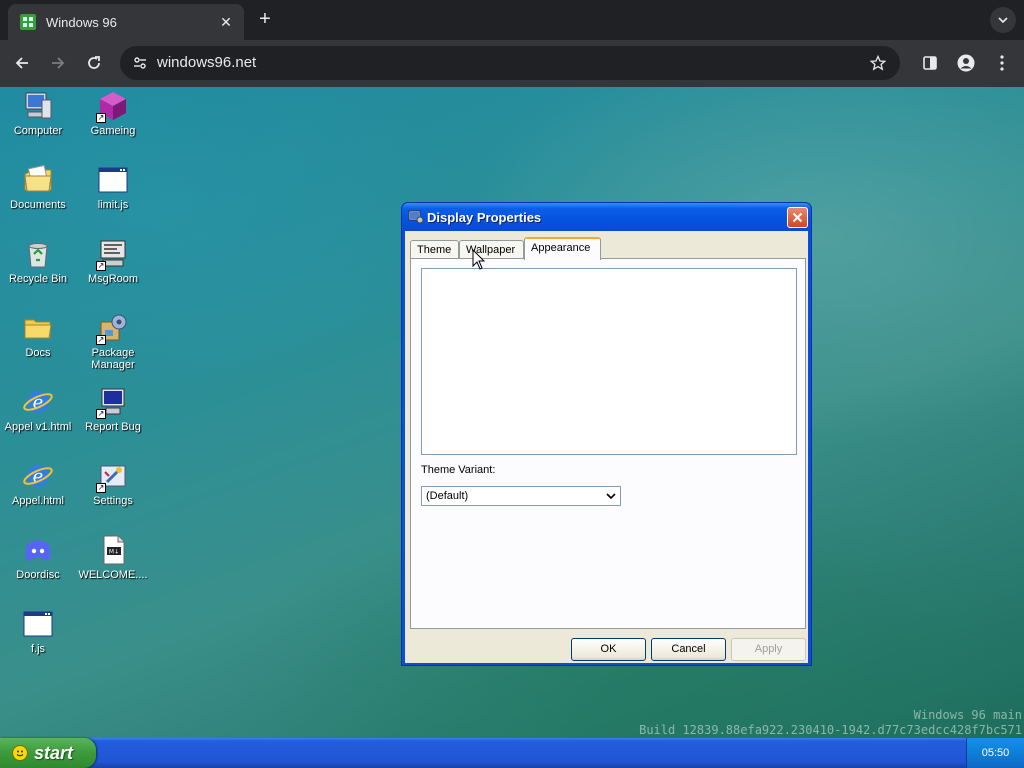  Describe the element at coordinates (447, 496) in the screenshot. I see `theme-variant-value: (Default)` at that location.